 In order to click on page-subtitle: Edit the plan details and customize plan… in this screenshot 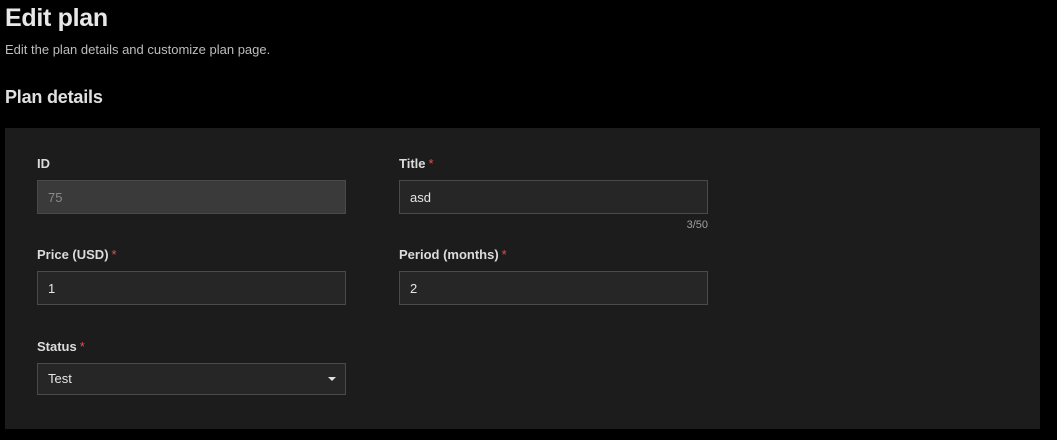, I will do `click(138, 49)`.